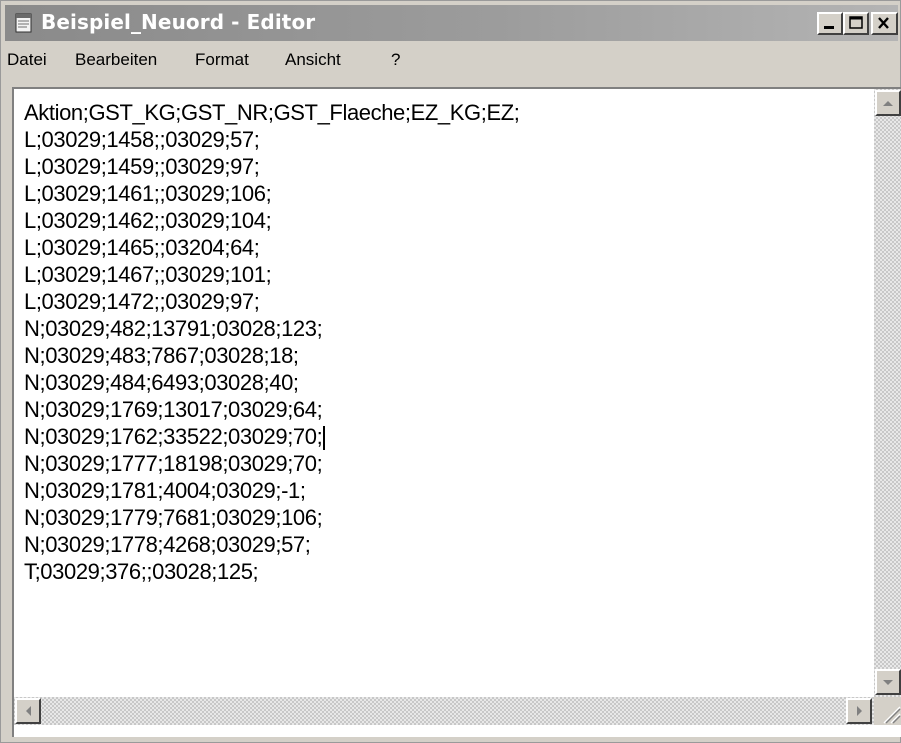 The height and width of the screenshot is (743, 901). I want to click on text-caret, so click(324, 438).